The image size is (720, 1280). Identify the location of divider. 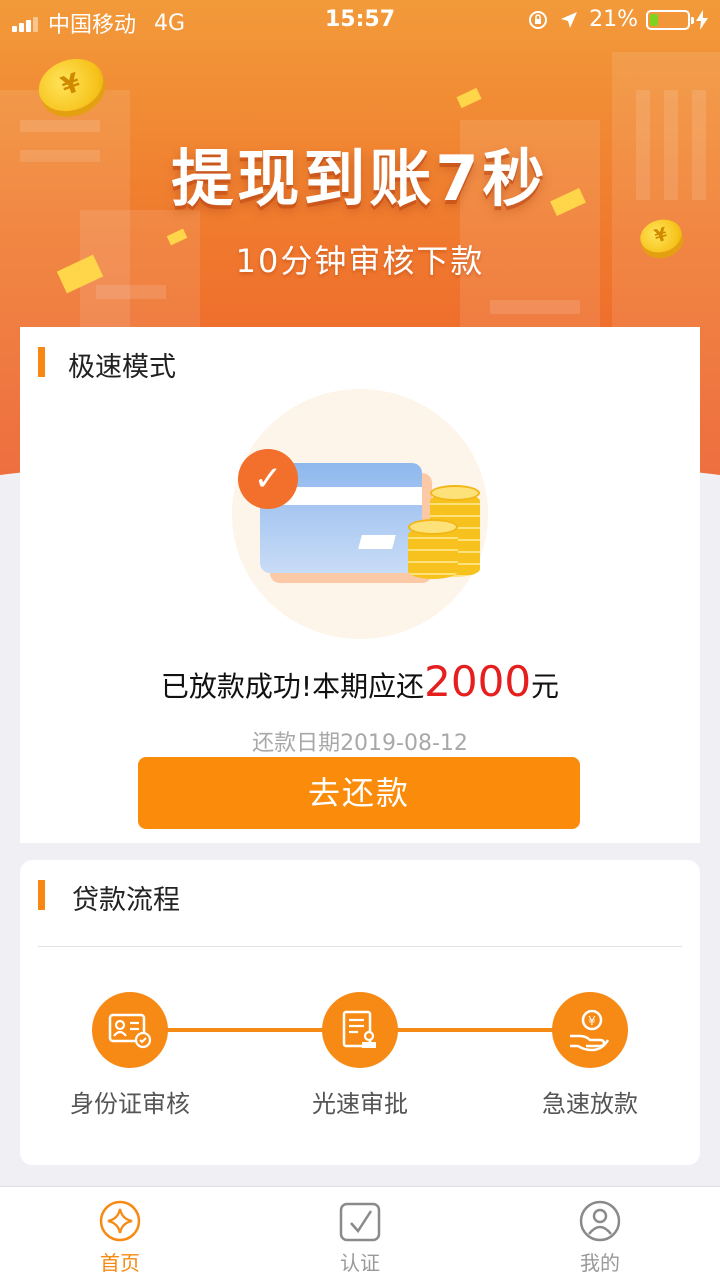
(360, 946).